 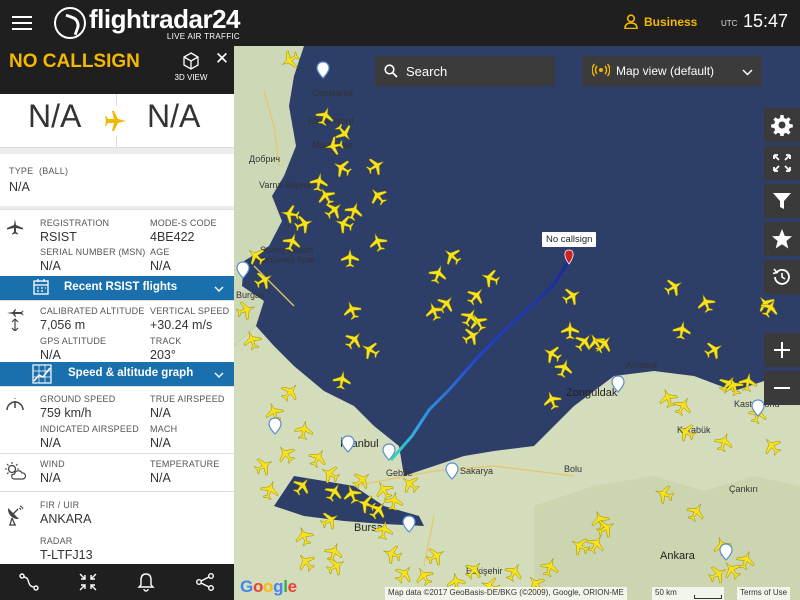 I want to click on ground-speed-label: GROUND SPEED, so click(x=78, y=399).